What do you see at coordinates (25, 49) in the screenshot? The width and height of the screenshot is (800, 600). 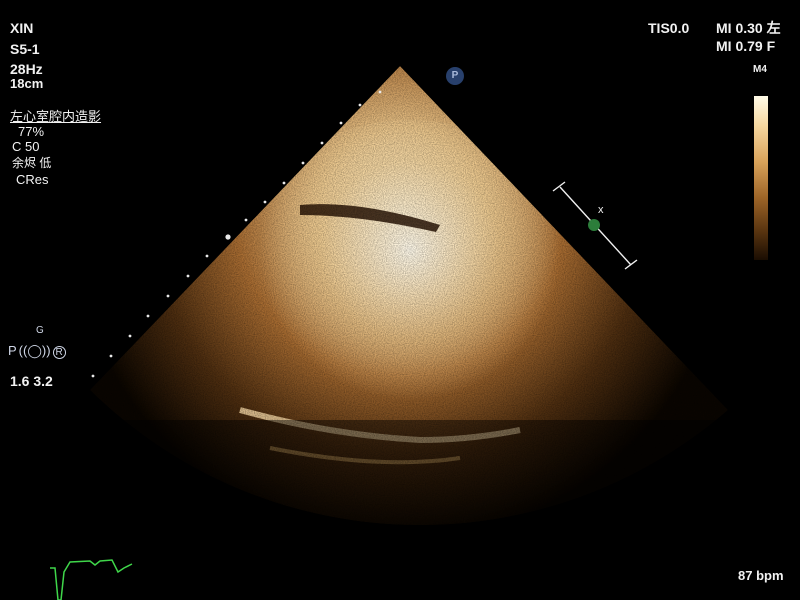 I see `probe-label: S5-1` at bounding box center [25, 49].